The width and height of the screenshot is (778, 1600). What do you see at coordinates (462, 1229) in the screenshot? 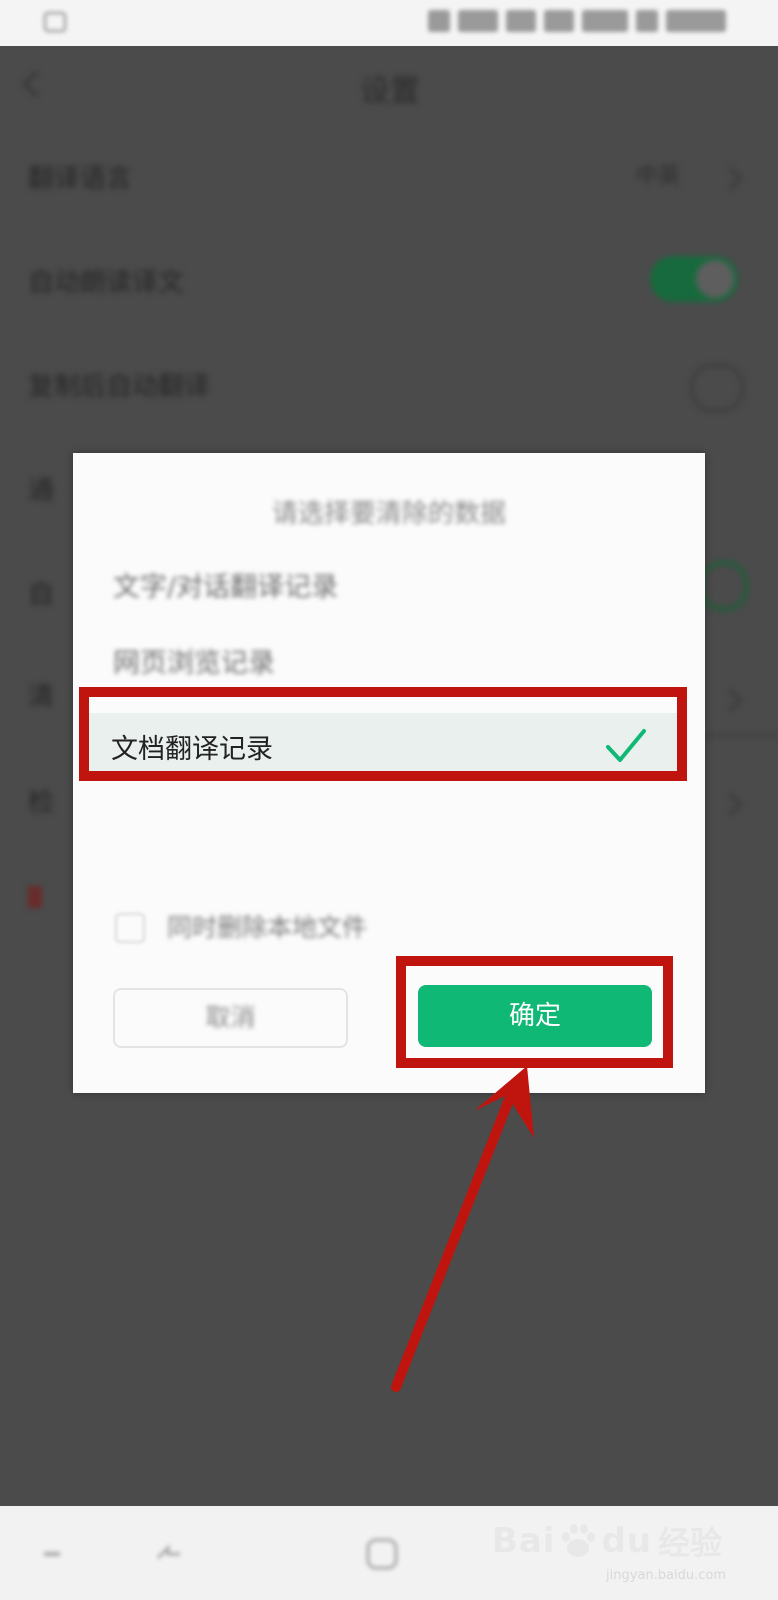
I see `annotation-arrow-icon` at bounding box center [462, 1229].